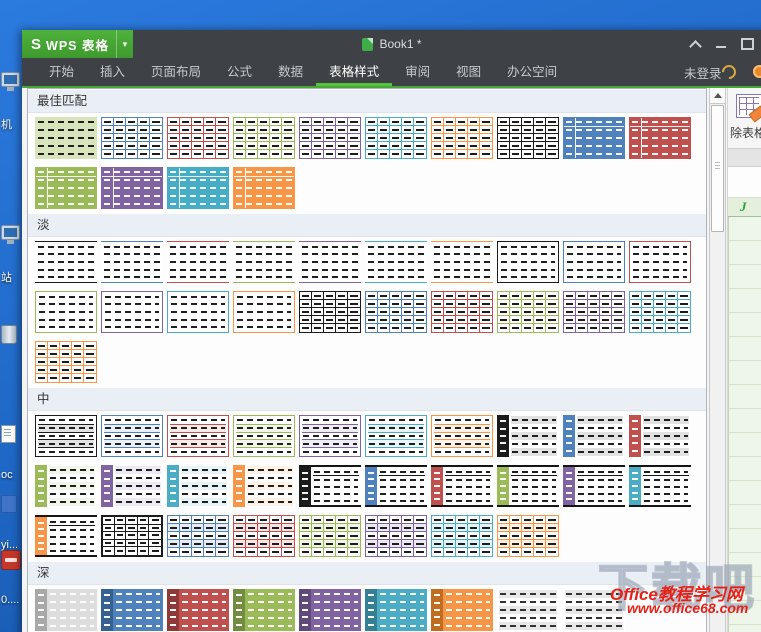 Image resolution: width=761 pixels, height=632 pixels. Describe the element at coordinates (12, 434) in the screenshot. I see `desktop-document-icon` at that location.